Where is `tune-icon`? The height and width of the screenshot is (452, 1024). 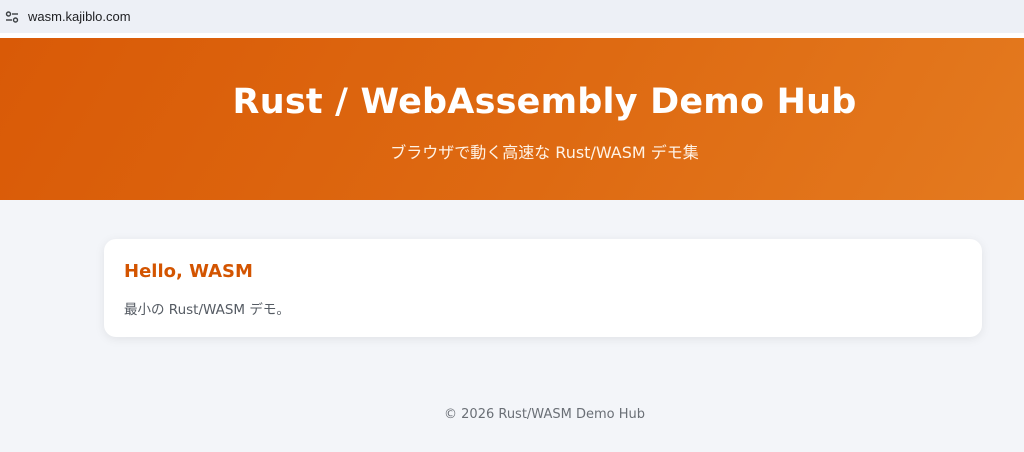
tune-icon is located at coordinates (12, 16).